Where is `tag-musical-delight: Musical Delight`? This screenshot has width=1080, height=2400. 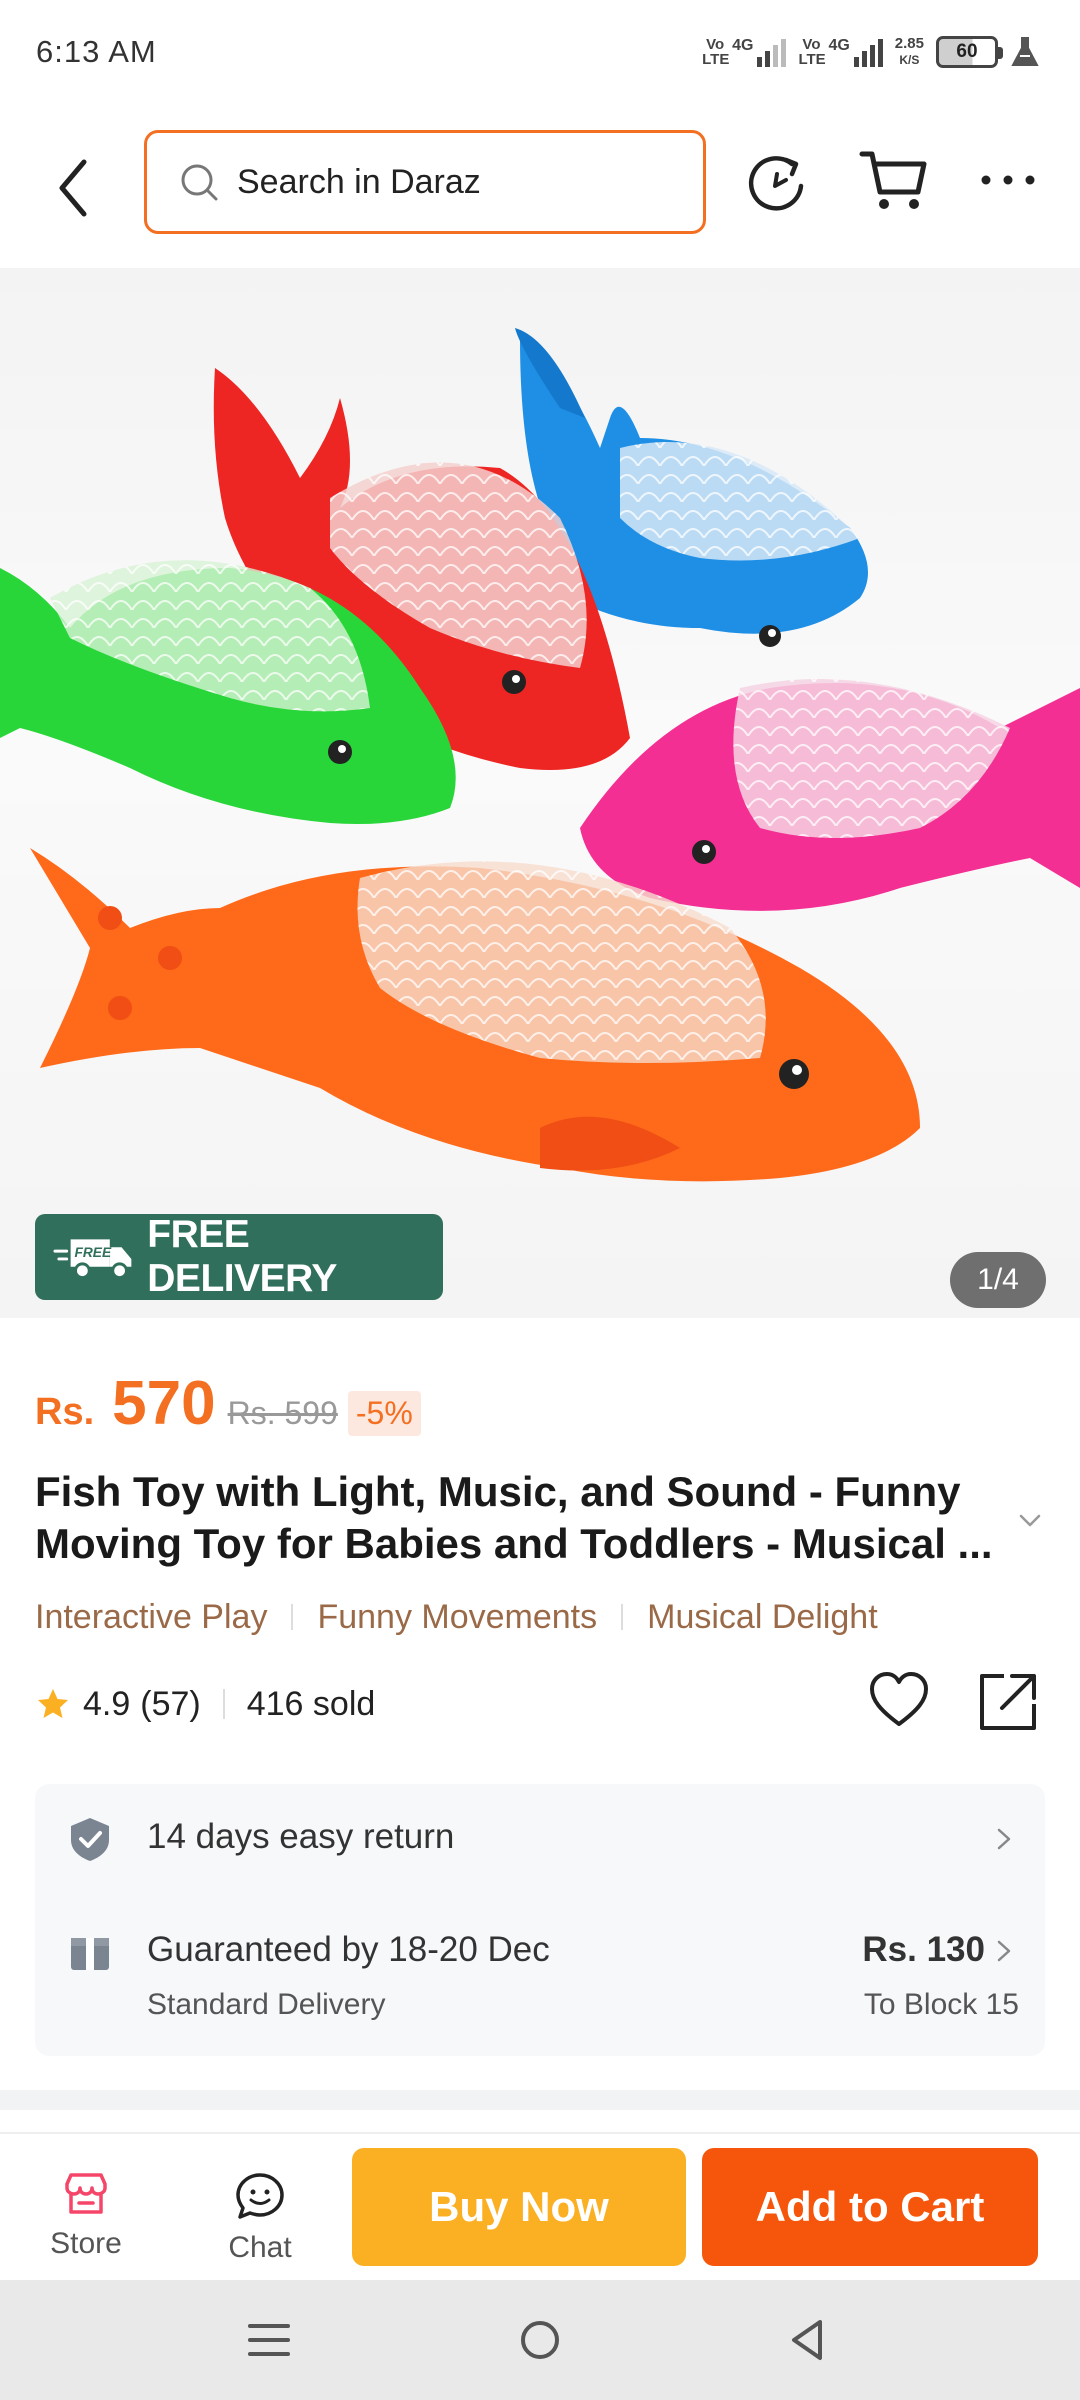
tag-musical-delight: Musical Delight is located at coordinates (762, 1616).